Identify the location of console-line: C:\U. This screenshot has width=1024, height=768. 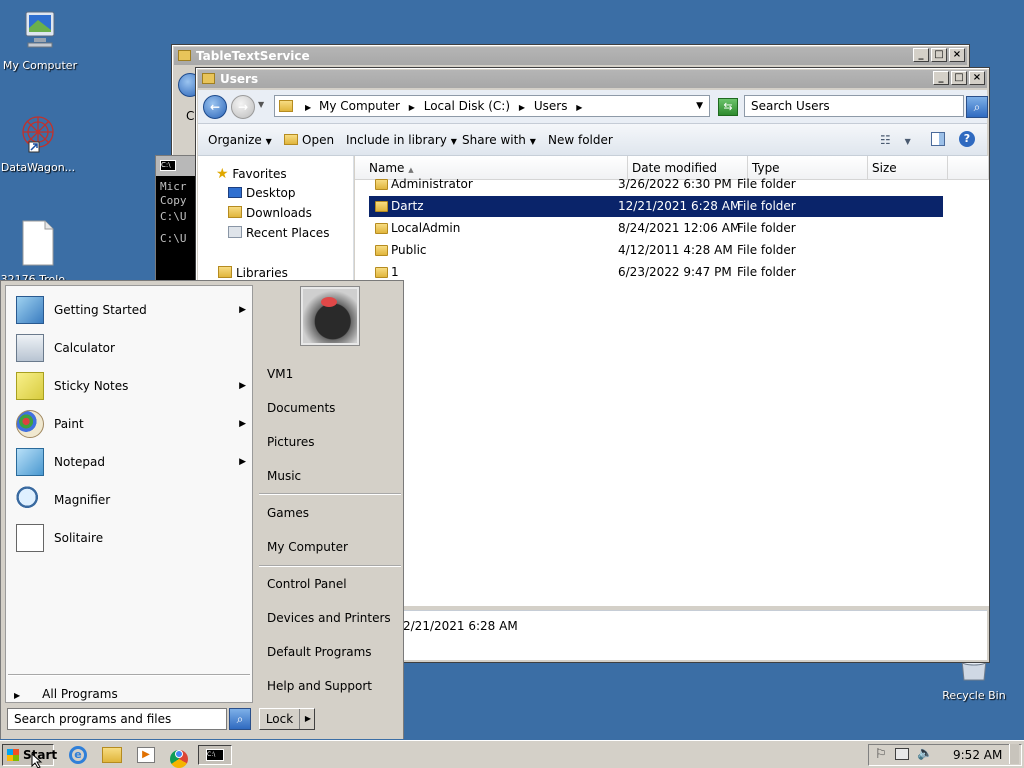
(173, 216).